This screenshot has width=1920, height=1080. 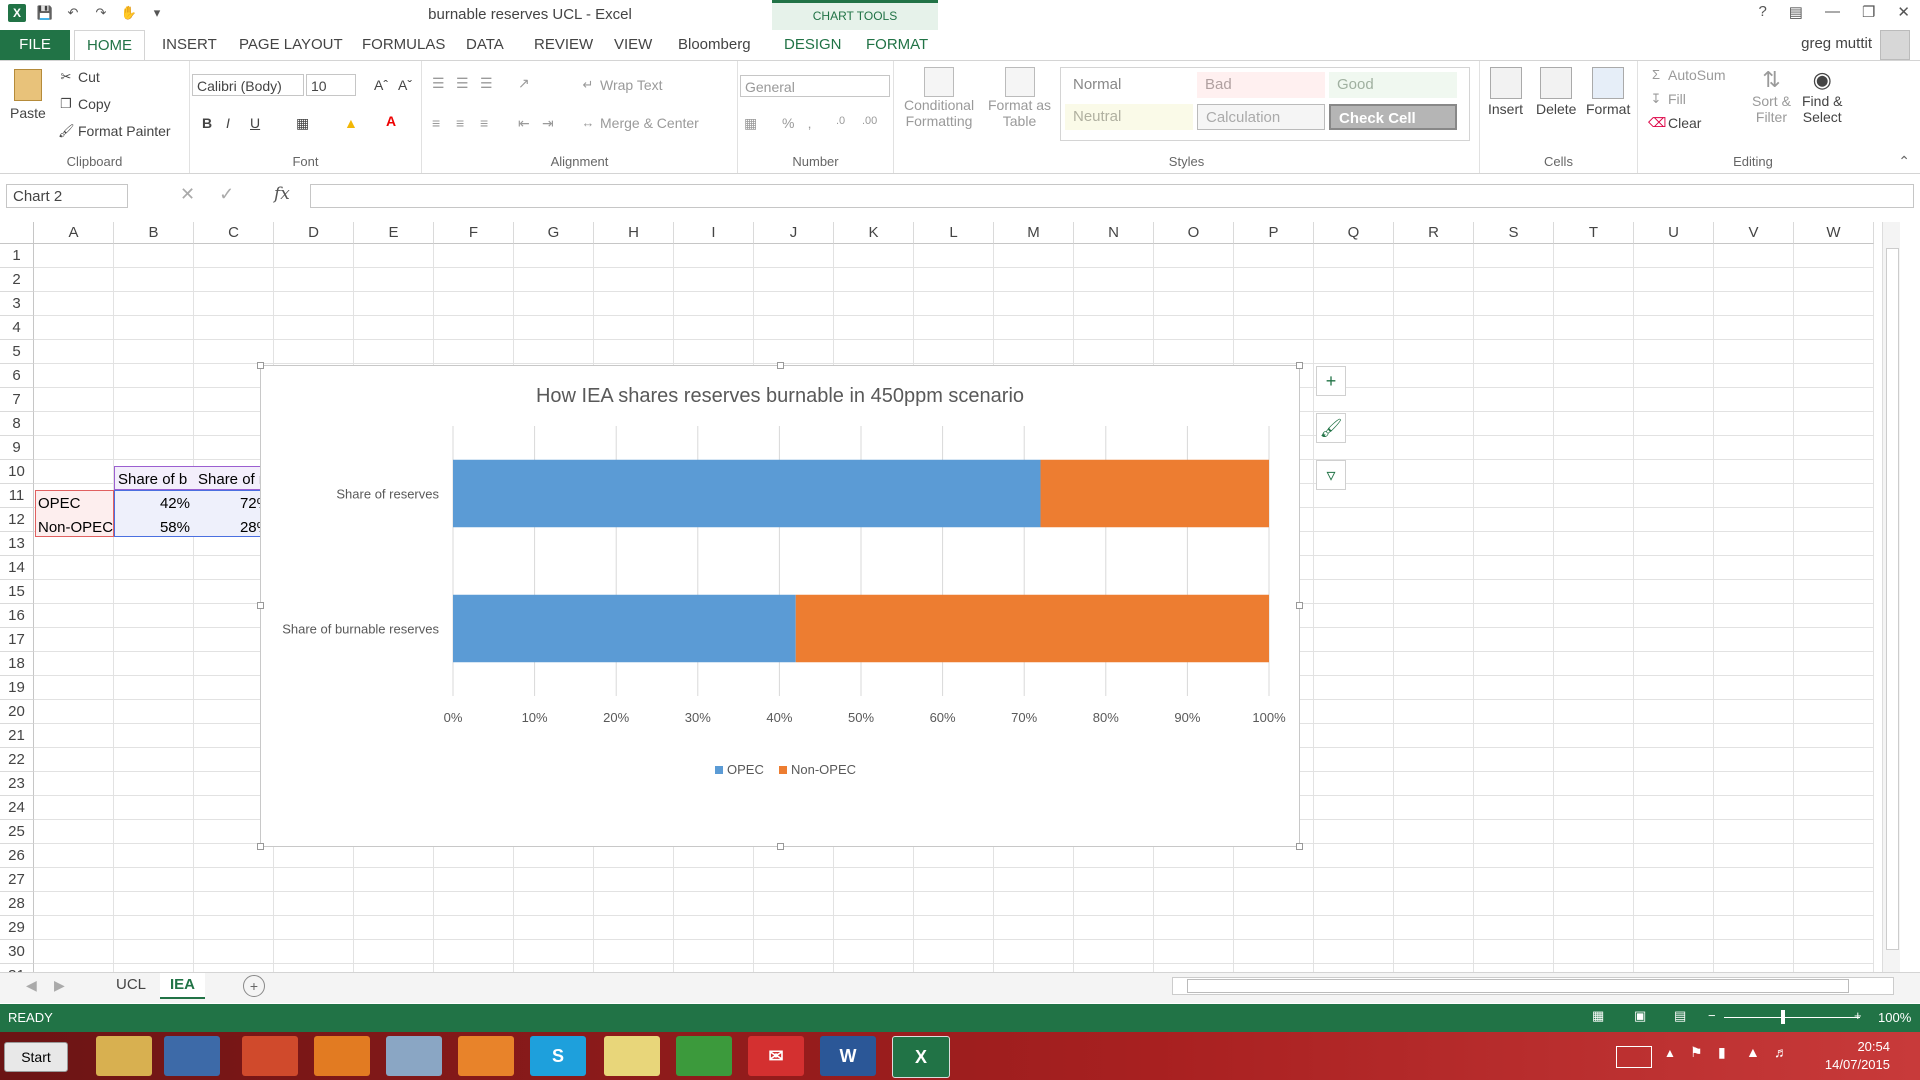 What do you see at coordinates (260, 846) in the screenshot?
I see `resize-handle-sw` at bounding box center [260, 846].